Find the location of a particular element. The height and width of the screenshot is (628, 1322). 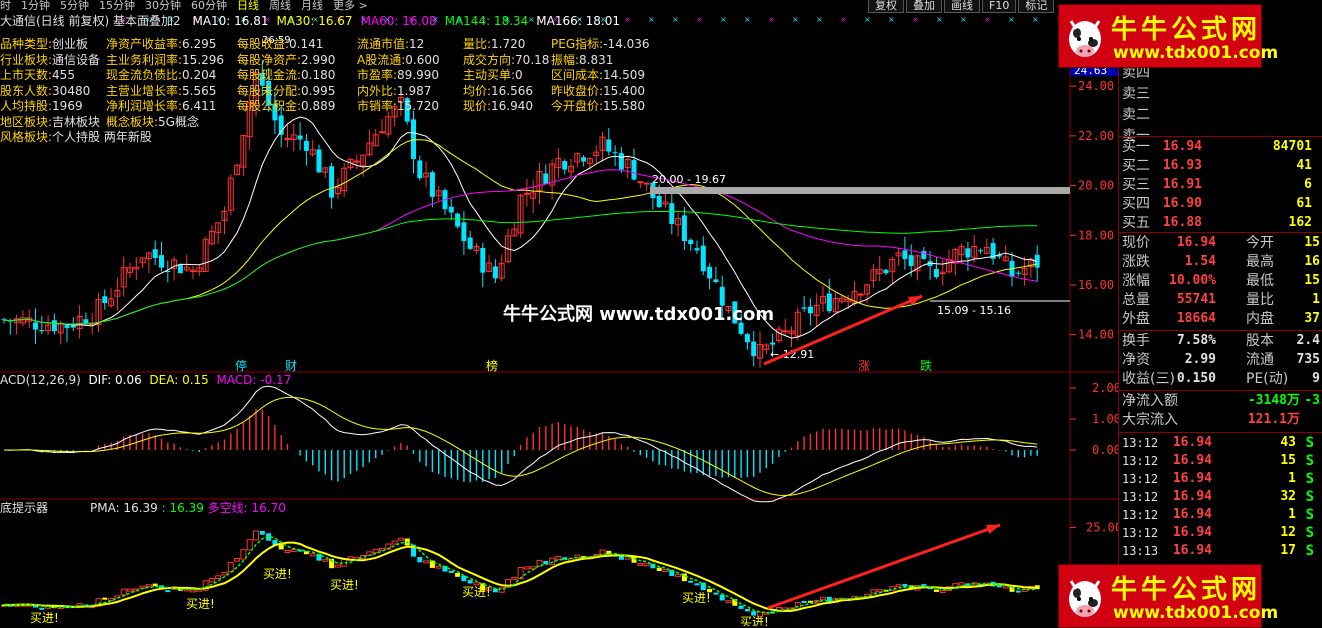

fundamental-key: 区间成本: is located at coordinates (577, 75).